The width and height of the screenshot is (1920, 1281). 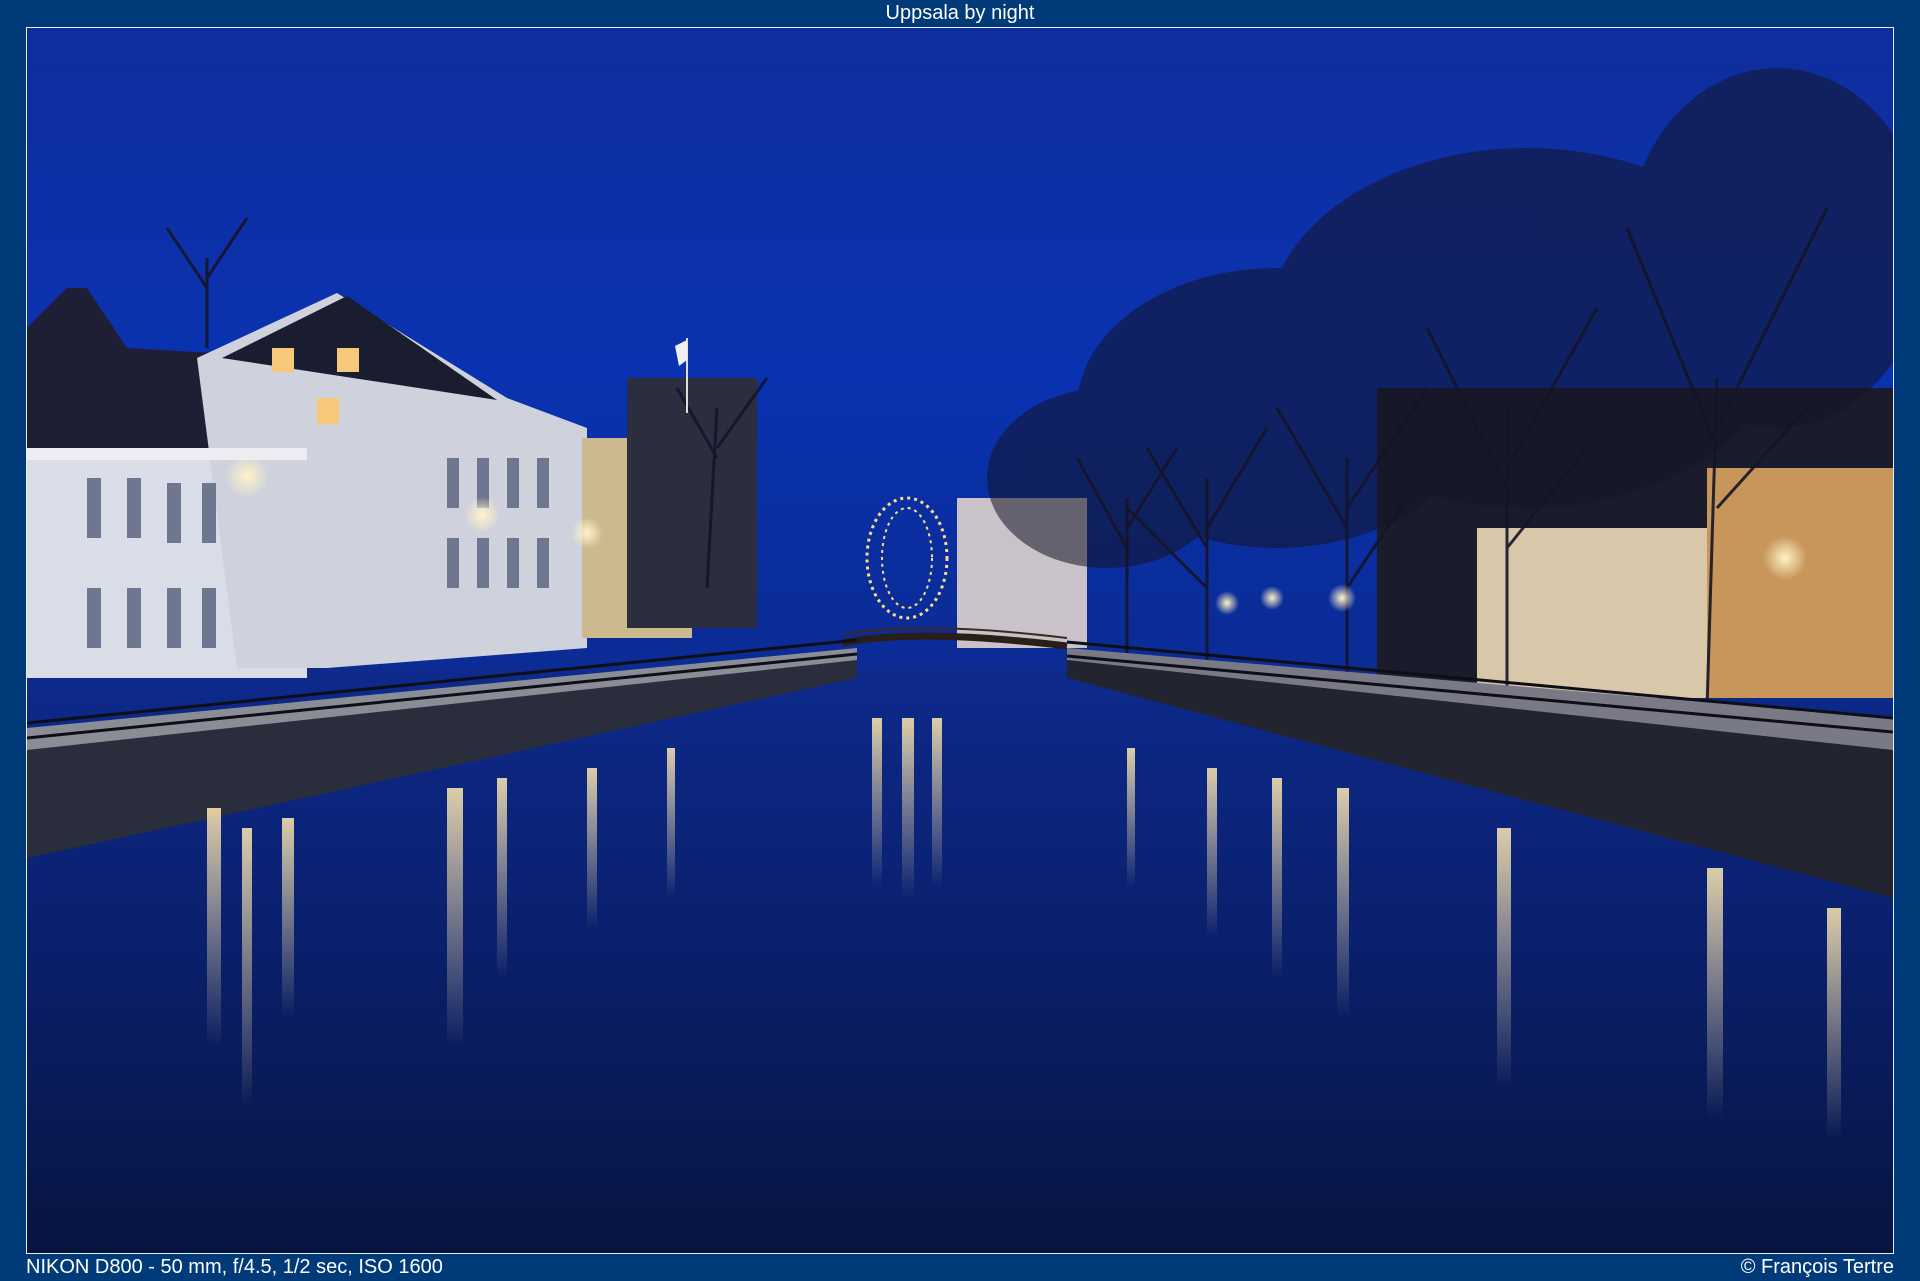 What do you see at coordinates (1817, 1267) in the screenshot?
I see `copyright-caption: © François Tertre` at bounding box center [1817, 1267].